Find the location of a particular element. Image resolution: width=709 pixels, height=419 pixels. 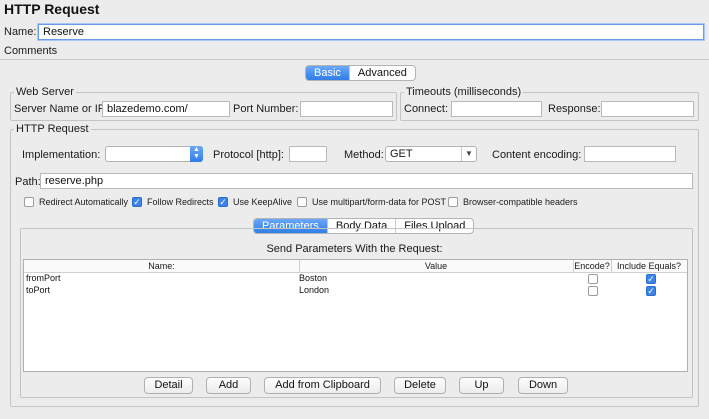

column-value: Value is located at coordinates (436, 266).